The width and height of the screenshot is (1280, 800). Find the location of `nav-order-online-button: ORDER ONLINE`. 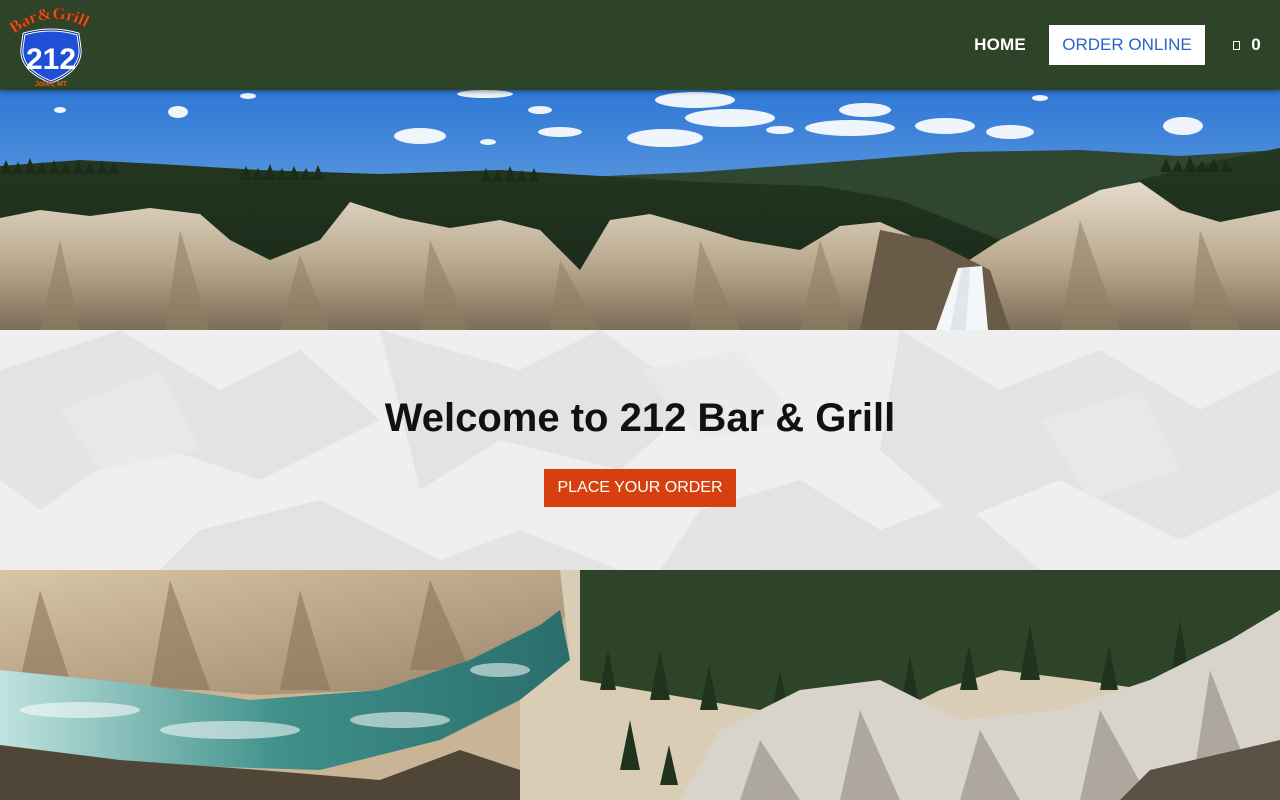

nav-order-online-button: ORDER ONLINE is located at coordinates (1127, 45).